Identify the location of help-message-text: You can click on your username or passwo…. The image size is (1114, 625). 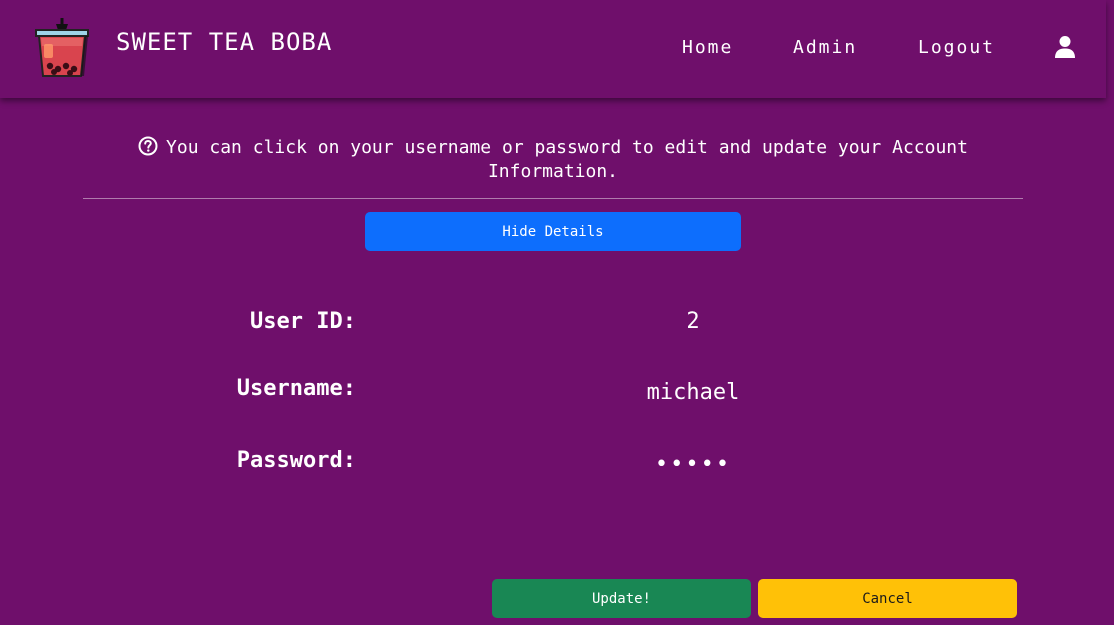
(567, 159).